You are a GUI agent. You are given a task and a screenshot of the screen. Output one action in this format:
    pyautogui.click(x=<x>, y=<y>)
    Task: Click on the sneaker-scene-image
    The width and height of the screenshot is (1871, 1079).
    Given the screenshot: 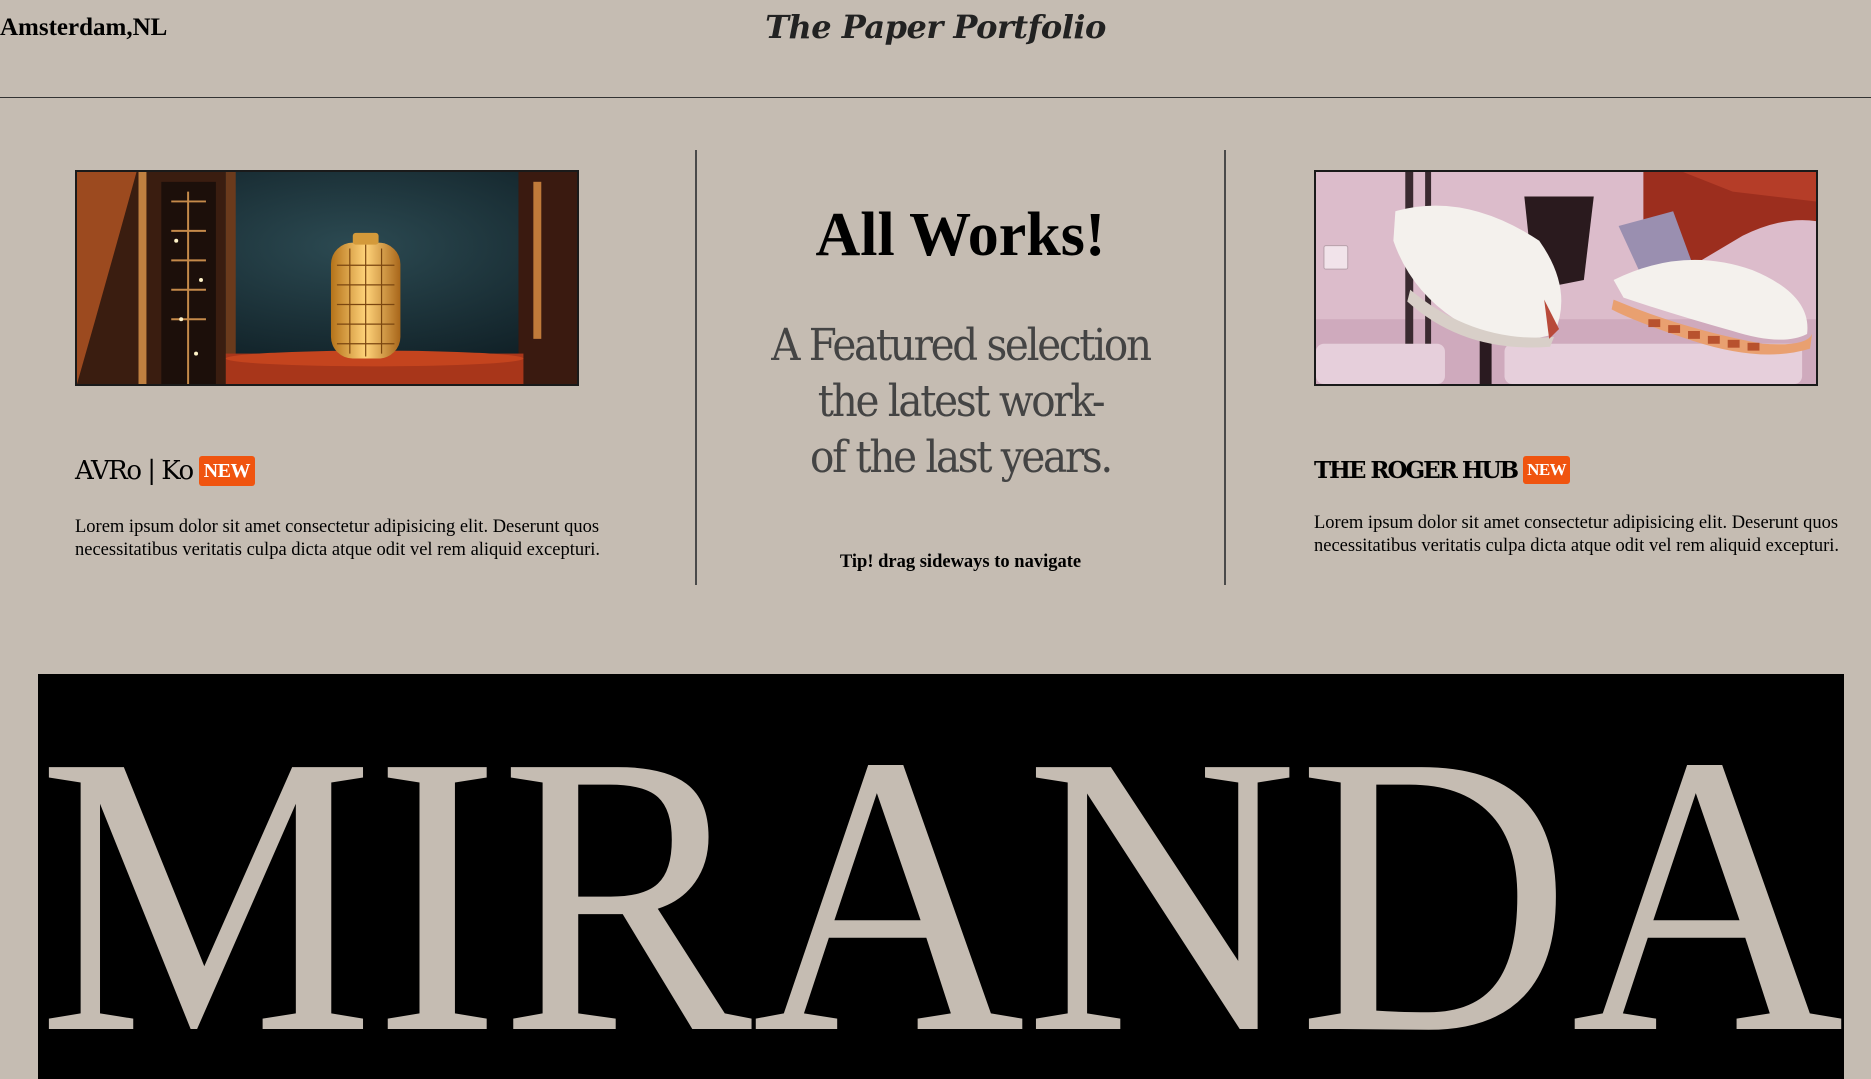 What is the action you would take?
    pyautogui.click(x=1566, y=278)
    